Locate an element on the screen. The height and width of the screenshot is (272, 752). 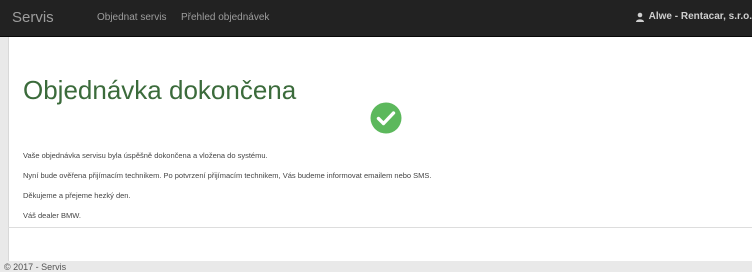
check-circle-icon is located at coordinates (386, 118).